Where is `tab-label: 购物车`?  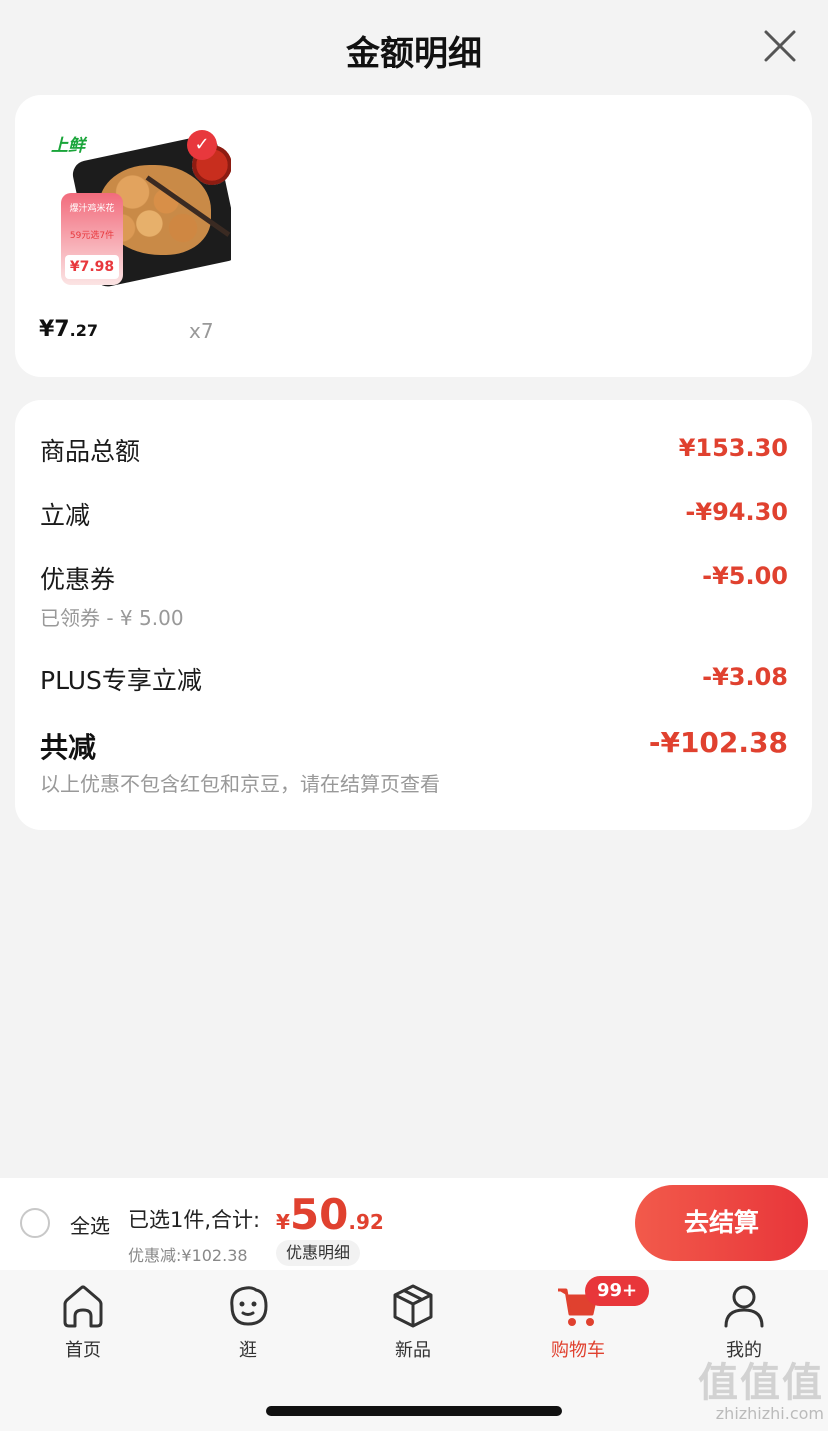
tab-label: 购物车 is located at coordinates (578, 1350).